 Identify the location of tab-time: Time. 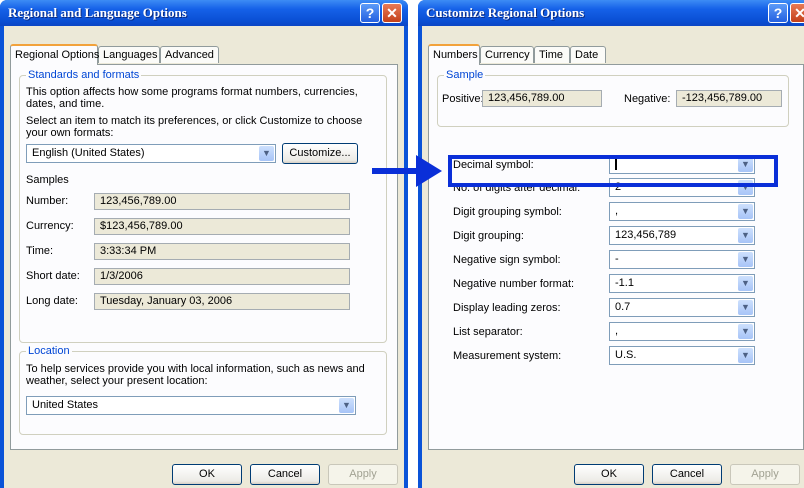
(552, 54).